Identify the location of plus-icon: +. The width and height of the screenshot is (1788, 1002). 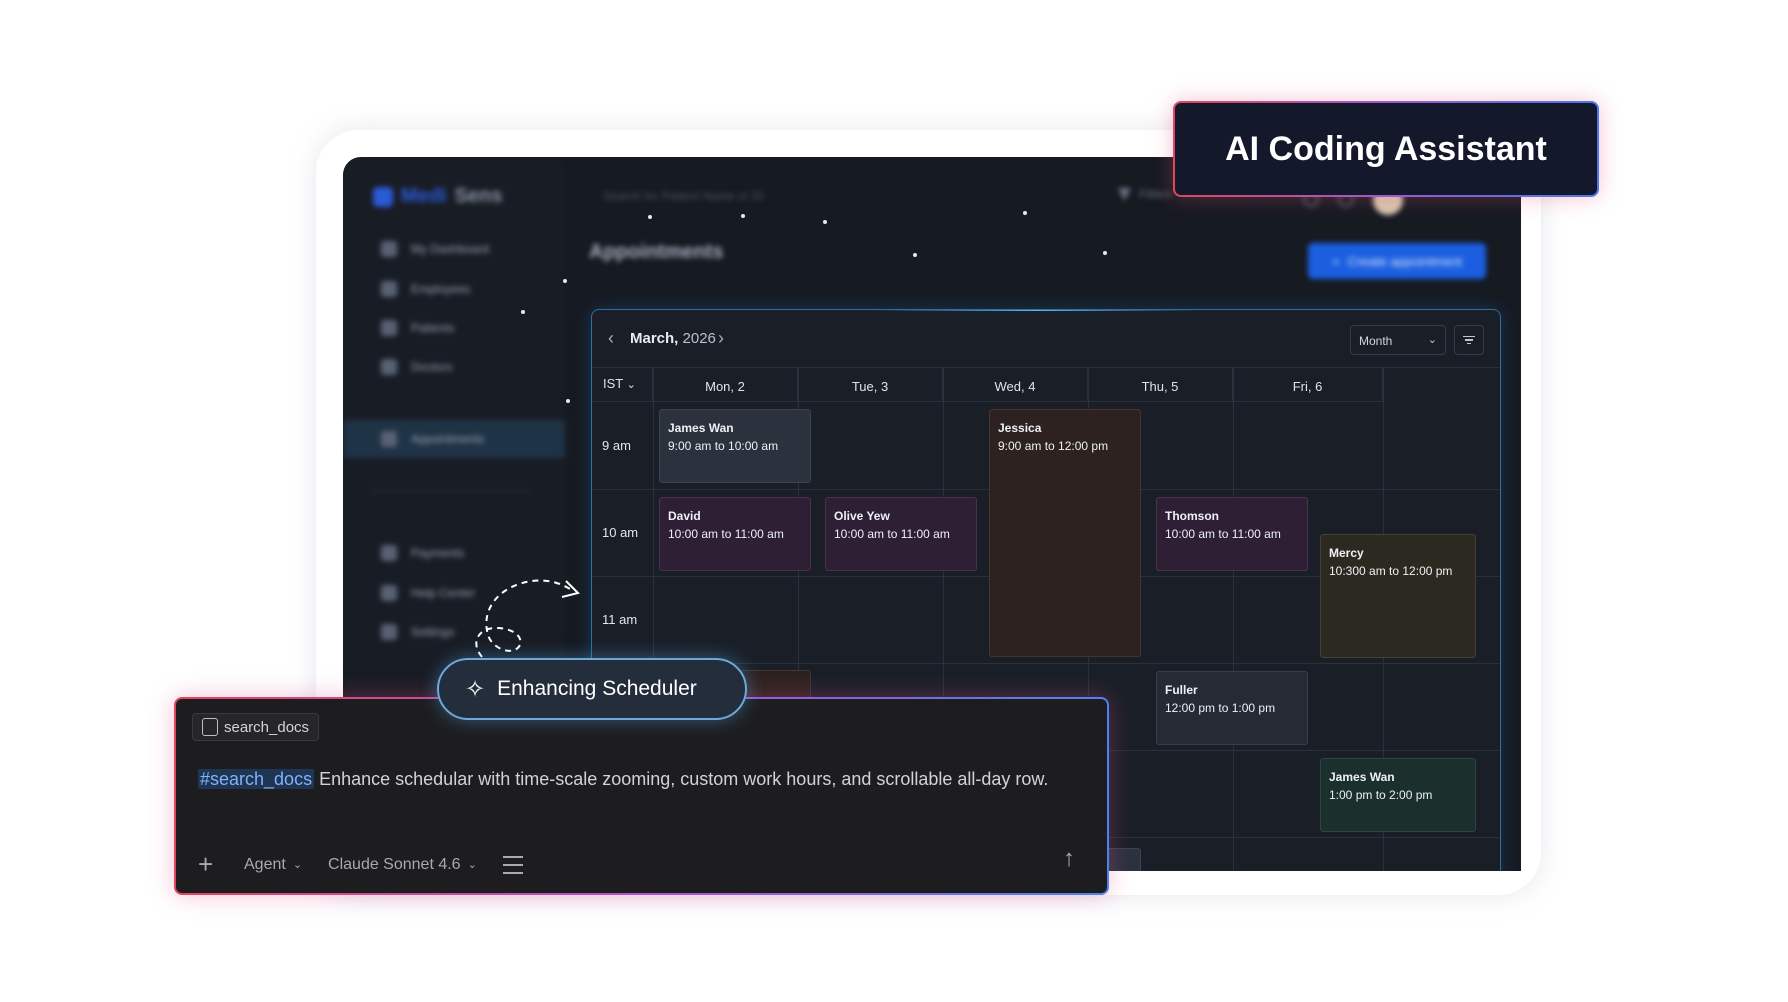
(1336, 261).